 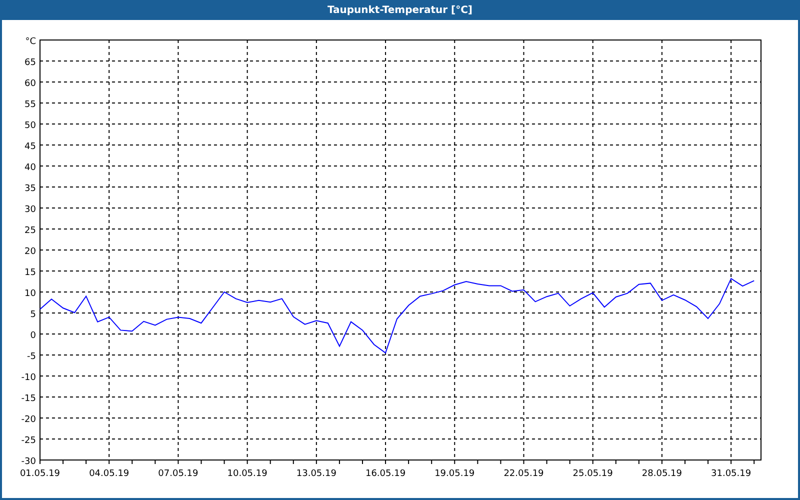 I want to click on x-tick-label: 07.05.19, so click(x=178, y=474).